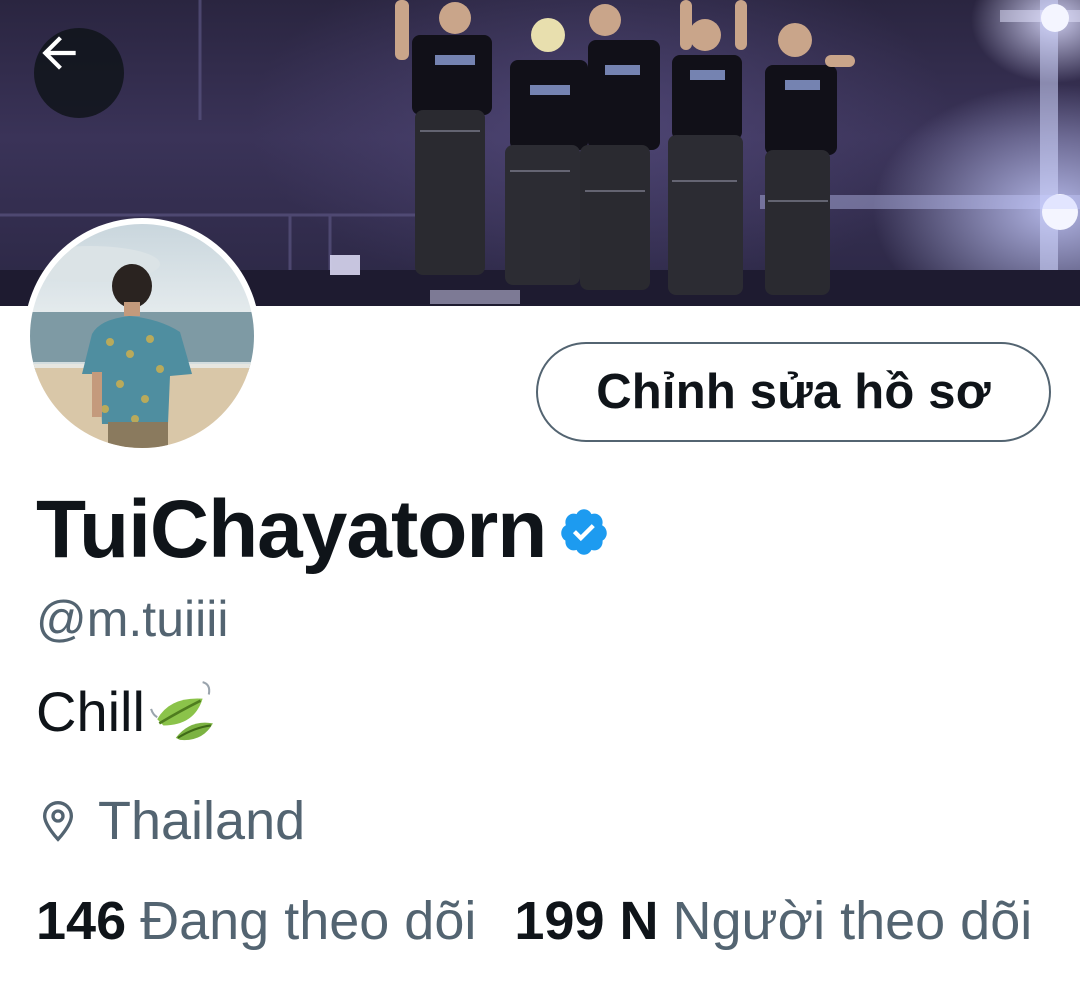 The height and width of the screenshot is (982, 1080). Describe the element at coordinates (79, 73) in the screenshot. I see `back-button` at that location.